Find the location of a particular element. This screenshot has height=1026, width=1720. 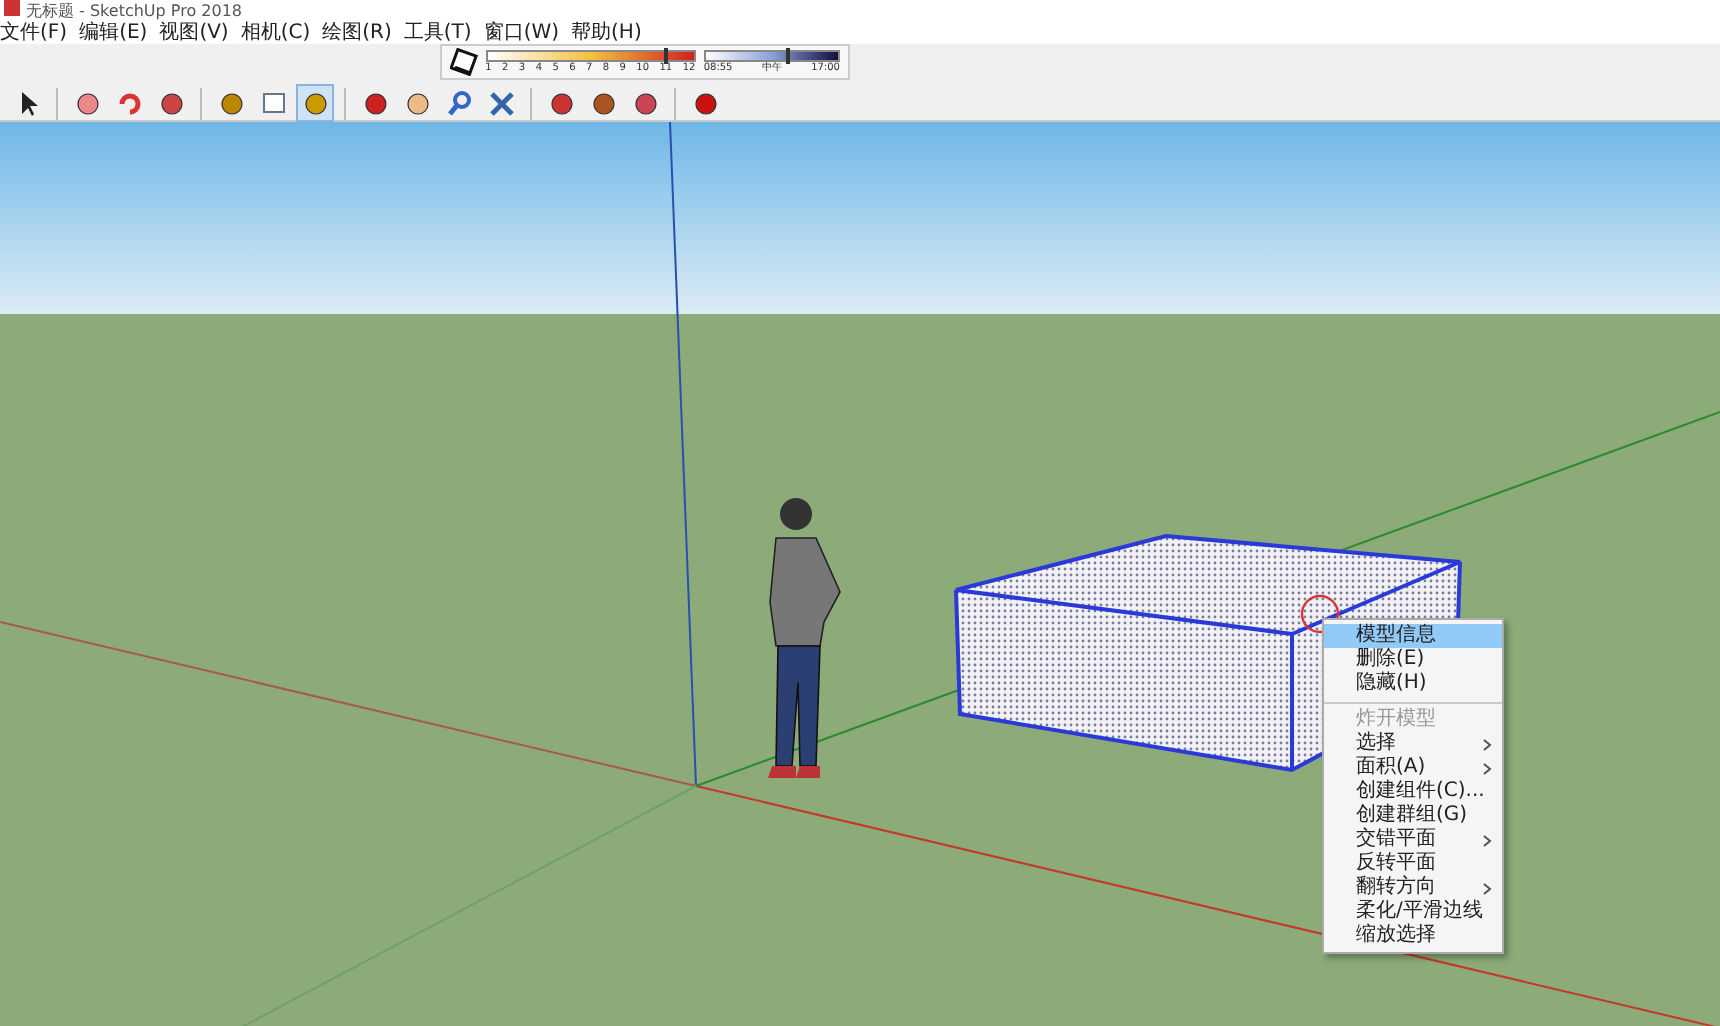

context-menu-item: 隐藏(H) is located at coordinates (1413, 684).